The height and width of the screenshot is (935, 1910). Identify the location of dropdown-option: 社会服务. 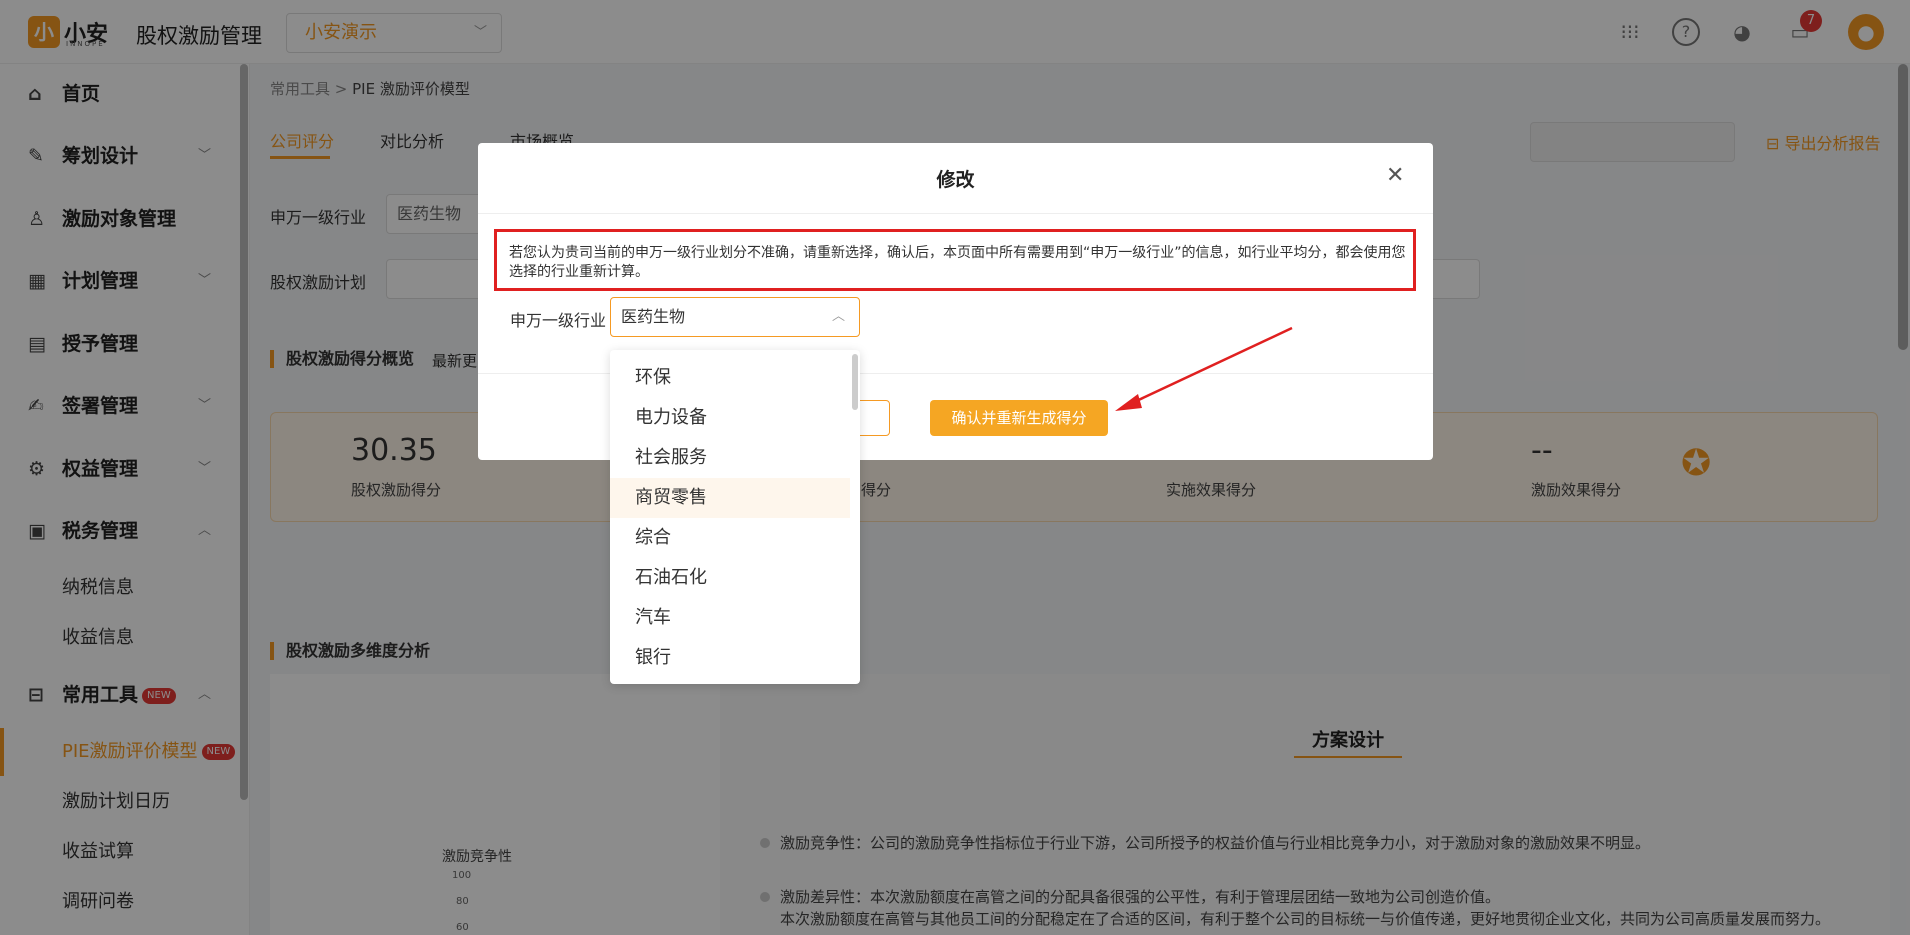
(730, 458).